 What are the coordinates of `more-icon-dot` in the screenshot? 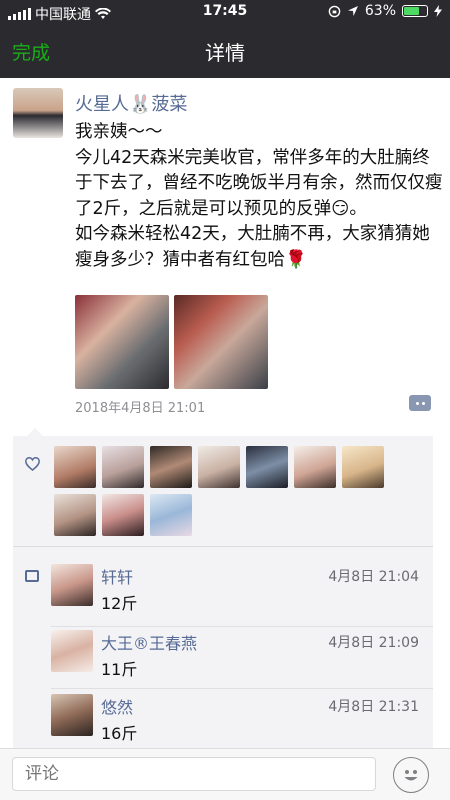 It's located at (423, 403).